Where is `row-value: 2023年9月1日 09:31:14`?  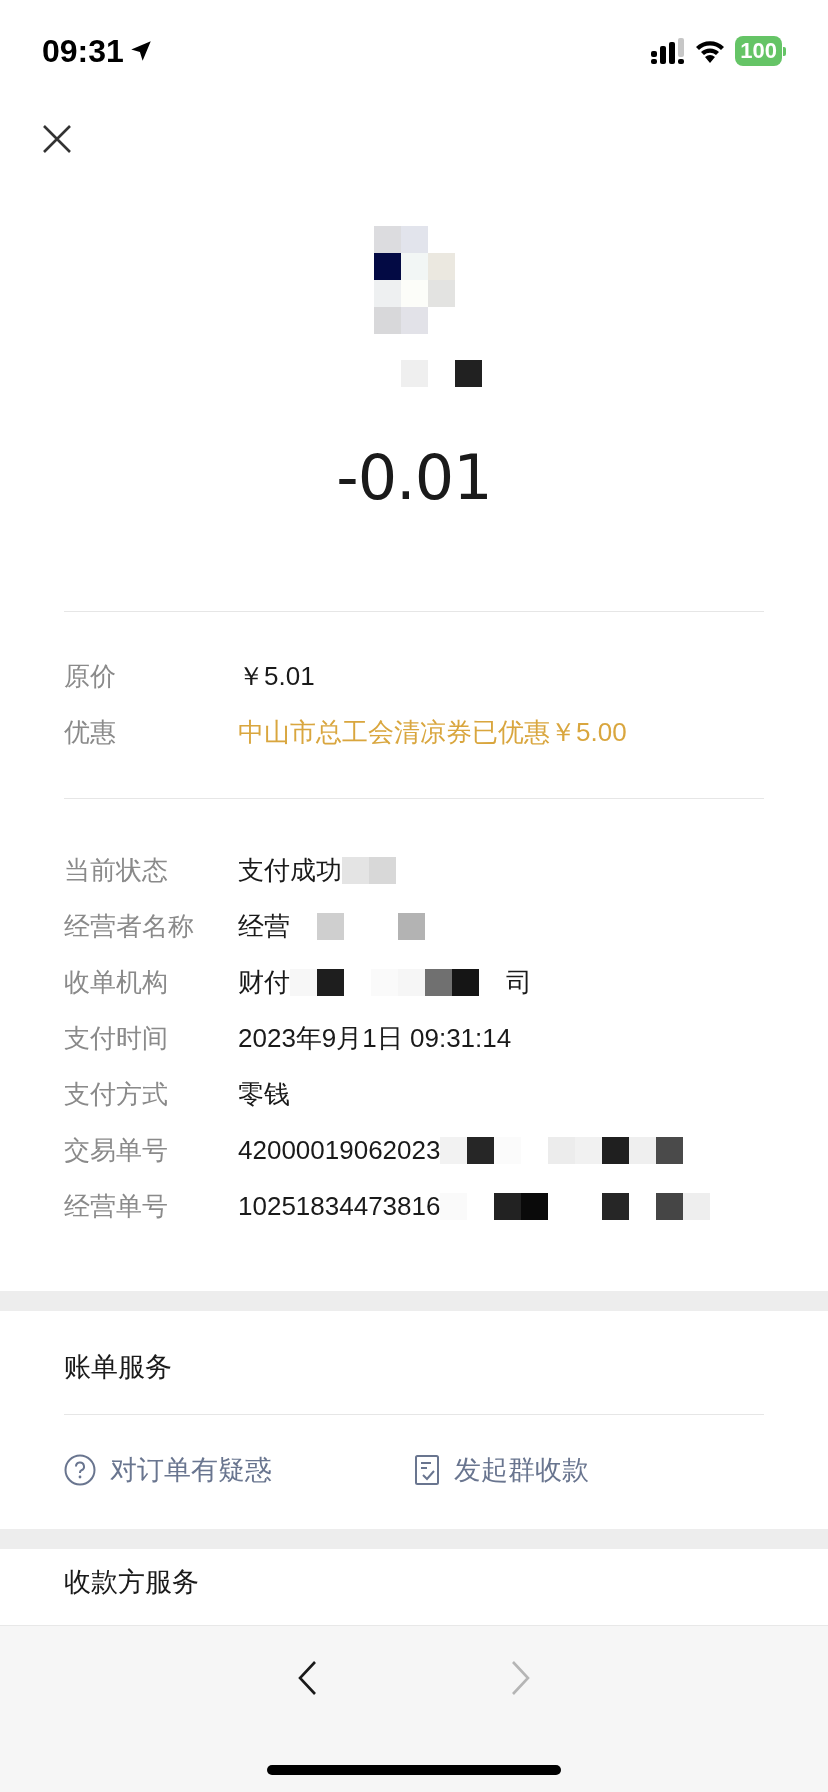 row-value: 2023年9月1日 09:31:14 is located at coordinates (375, 1038).